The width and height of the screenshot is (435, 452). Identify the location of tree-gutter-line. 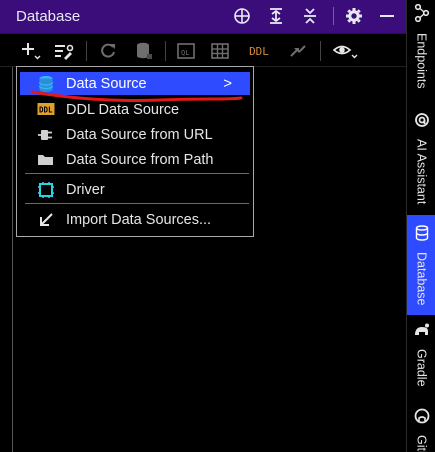
(12, 259).